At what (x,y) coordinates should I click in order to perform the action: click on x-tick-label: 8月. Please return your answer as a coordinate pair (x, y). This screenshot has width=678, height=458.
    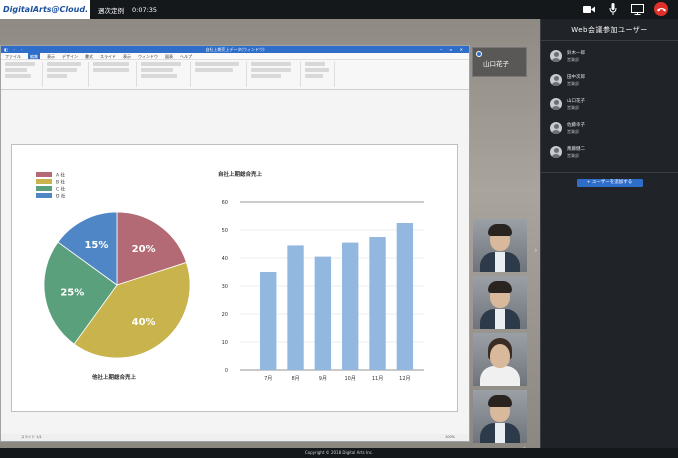
    Looking at the image, I should click on (295, 379).